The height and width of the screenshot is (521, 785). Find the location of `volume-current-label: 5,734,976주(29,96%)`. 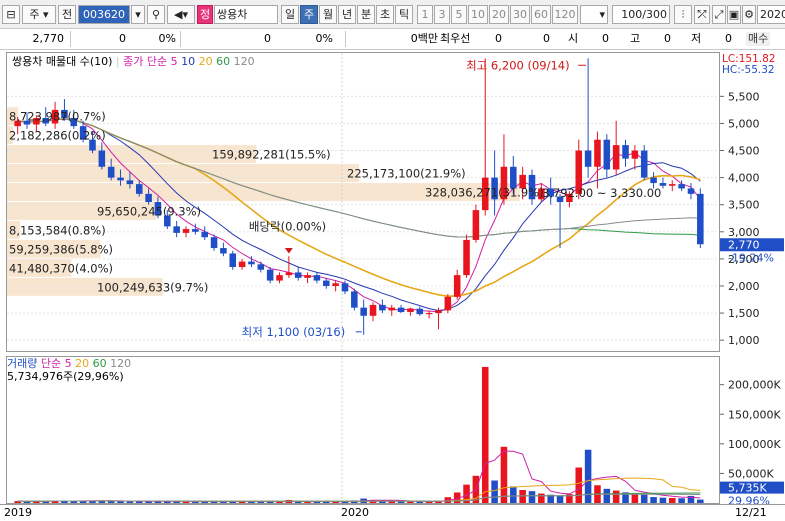

volume-current-label: 5,734,976주(29,96%) is located at coordinates (65, 376).